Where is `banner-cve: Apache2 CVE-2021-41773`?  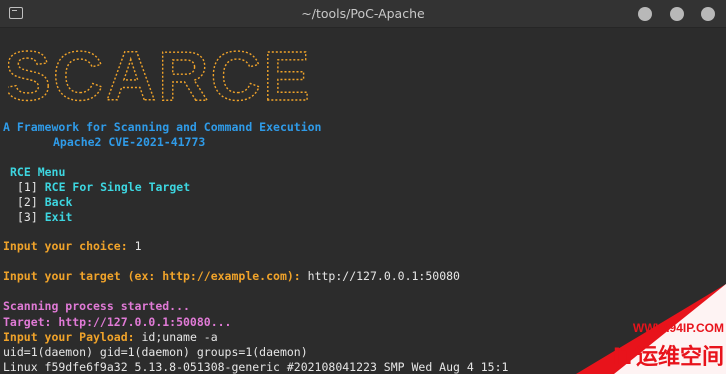 banner-cve: Apache2 CVE-2021-41773 is located at coordinates (129, 142).